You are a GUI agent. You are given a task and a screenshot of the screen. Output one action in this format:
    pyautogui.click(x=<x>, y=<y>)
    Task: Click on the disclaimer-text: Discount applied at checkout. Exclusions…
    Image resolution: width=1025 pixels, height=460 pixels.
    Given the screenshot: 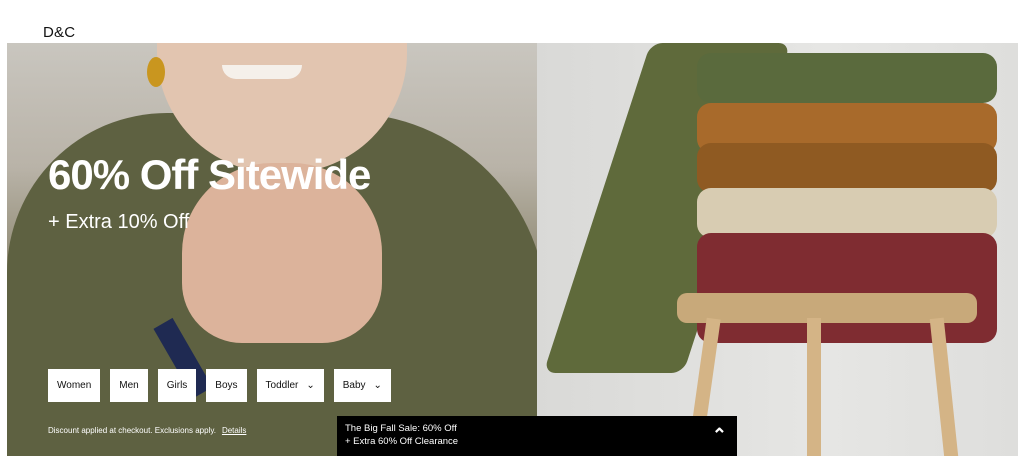 What is the action you would take?
    pyautogui.click(x=132, y=430)
    